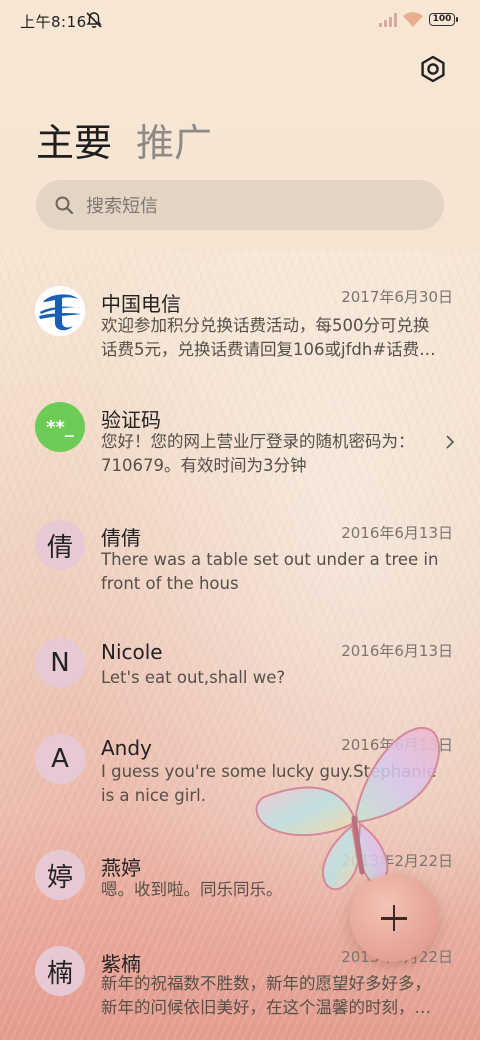  Describe the element at coordinates (266, 983) in the screenshot. I see `preview-line: 新年的祝福数不胜数，新年的愿望好多好多，` at that location.